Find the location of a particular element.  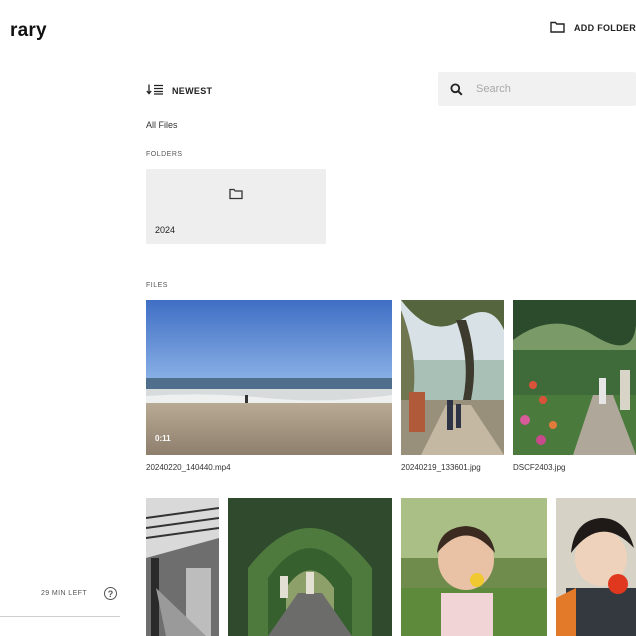

search-box is located at coordinates (537, 89).